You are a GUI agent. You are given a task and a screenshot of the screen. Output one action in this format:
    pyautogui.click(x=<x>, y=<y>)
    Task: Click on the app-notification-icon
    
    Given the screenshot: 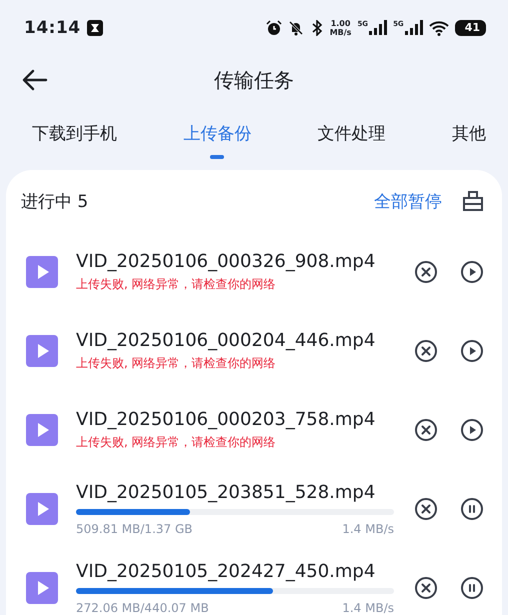 What is the action you would take?
    pyautogui.click(x=94, y=28)
    